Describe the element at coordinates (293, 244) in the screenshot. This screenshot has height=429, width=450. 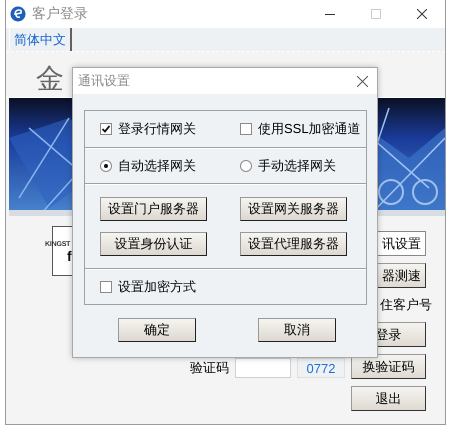
I see `settings-button: 设置代理服务器` at that location.